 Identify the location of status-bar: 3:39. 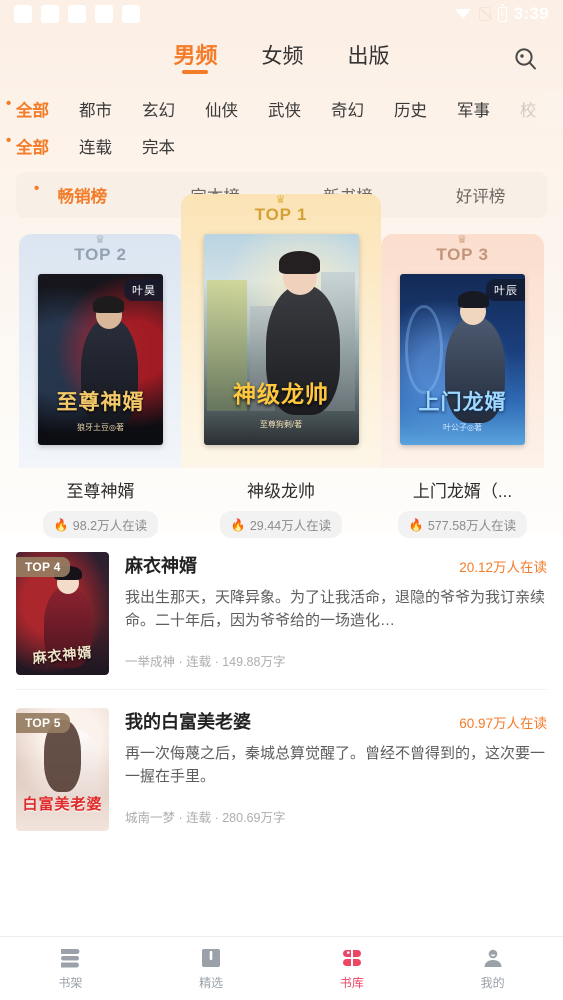
(281, 14).